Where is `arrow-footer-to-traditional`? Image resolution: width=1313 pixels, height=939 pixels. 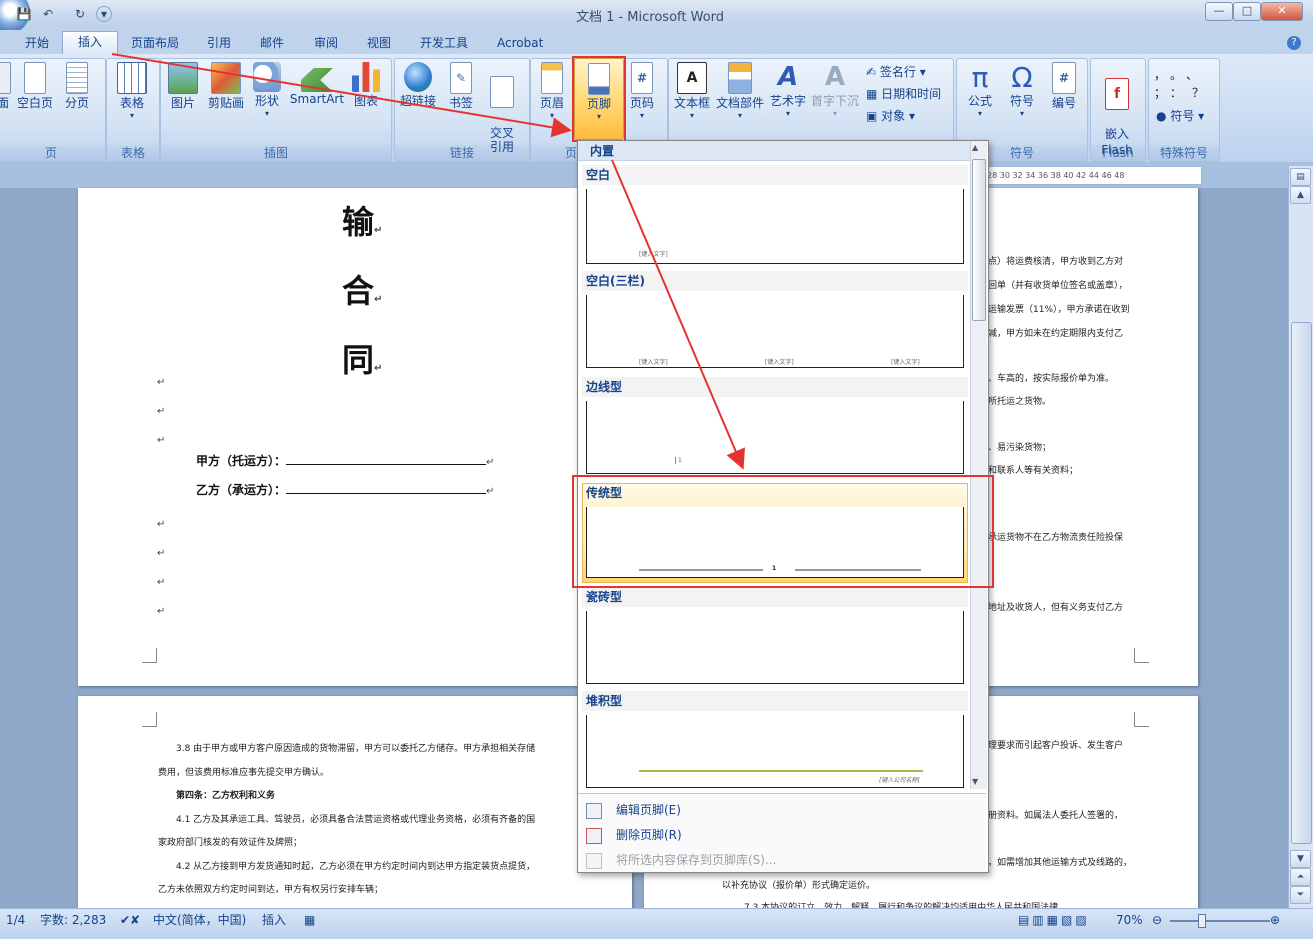 arrow-footer-to-traditional is located at coordinates (678, 314).